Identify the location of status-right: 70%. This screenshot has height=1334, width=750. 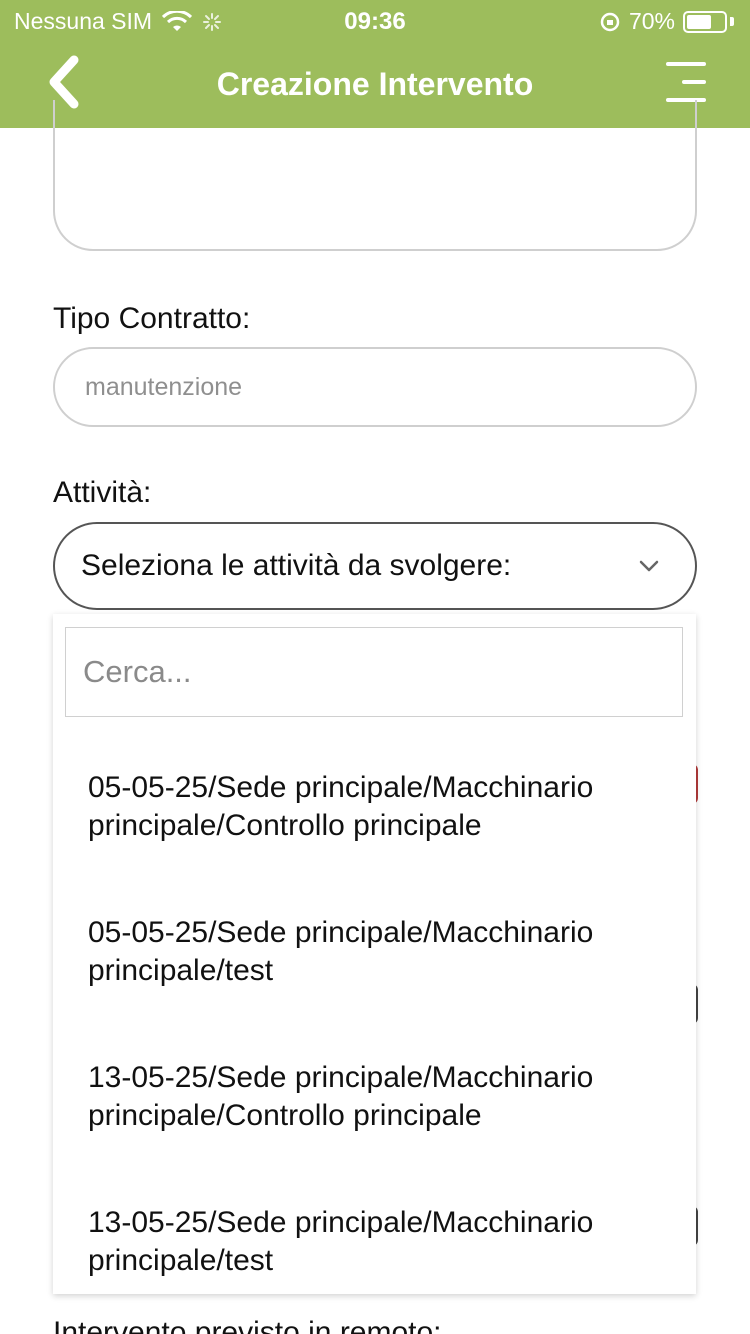
(666, 21).